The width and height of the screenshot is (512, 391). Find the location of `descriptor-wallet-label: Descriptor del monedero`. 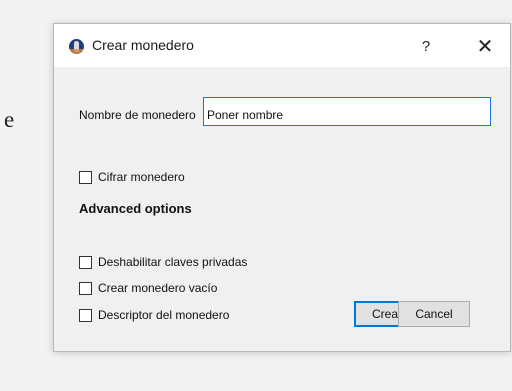

descriptor-wallet-label: Descriptor del monedero is located at coordinates (164, 315).